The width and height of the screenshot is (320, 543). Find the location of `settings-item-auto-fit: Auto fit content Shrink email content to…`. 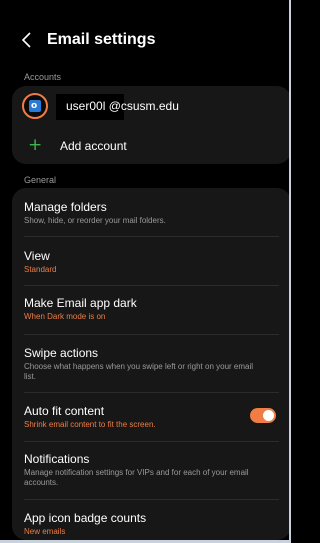

settings-item-auto-fit: Auto fit content Shrink email content to… is located at coordinates (151, 417).